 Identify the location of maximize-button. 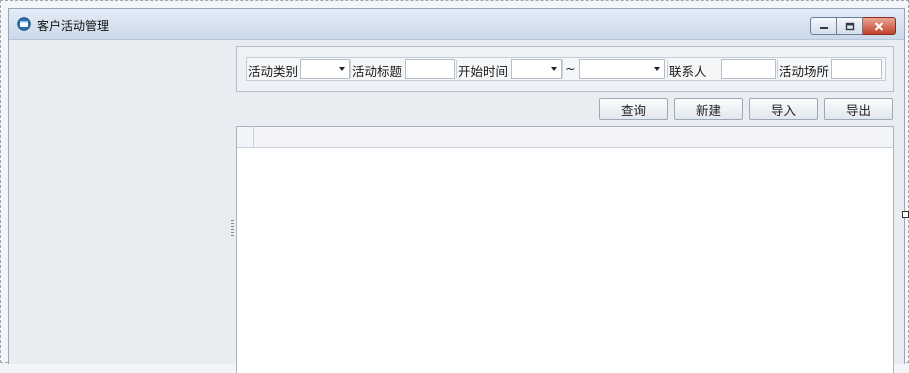
(850, 26).